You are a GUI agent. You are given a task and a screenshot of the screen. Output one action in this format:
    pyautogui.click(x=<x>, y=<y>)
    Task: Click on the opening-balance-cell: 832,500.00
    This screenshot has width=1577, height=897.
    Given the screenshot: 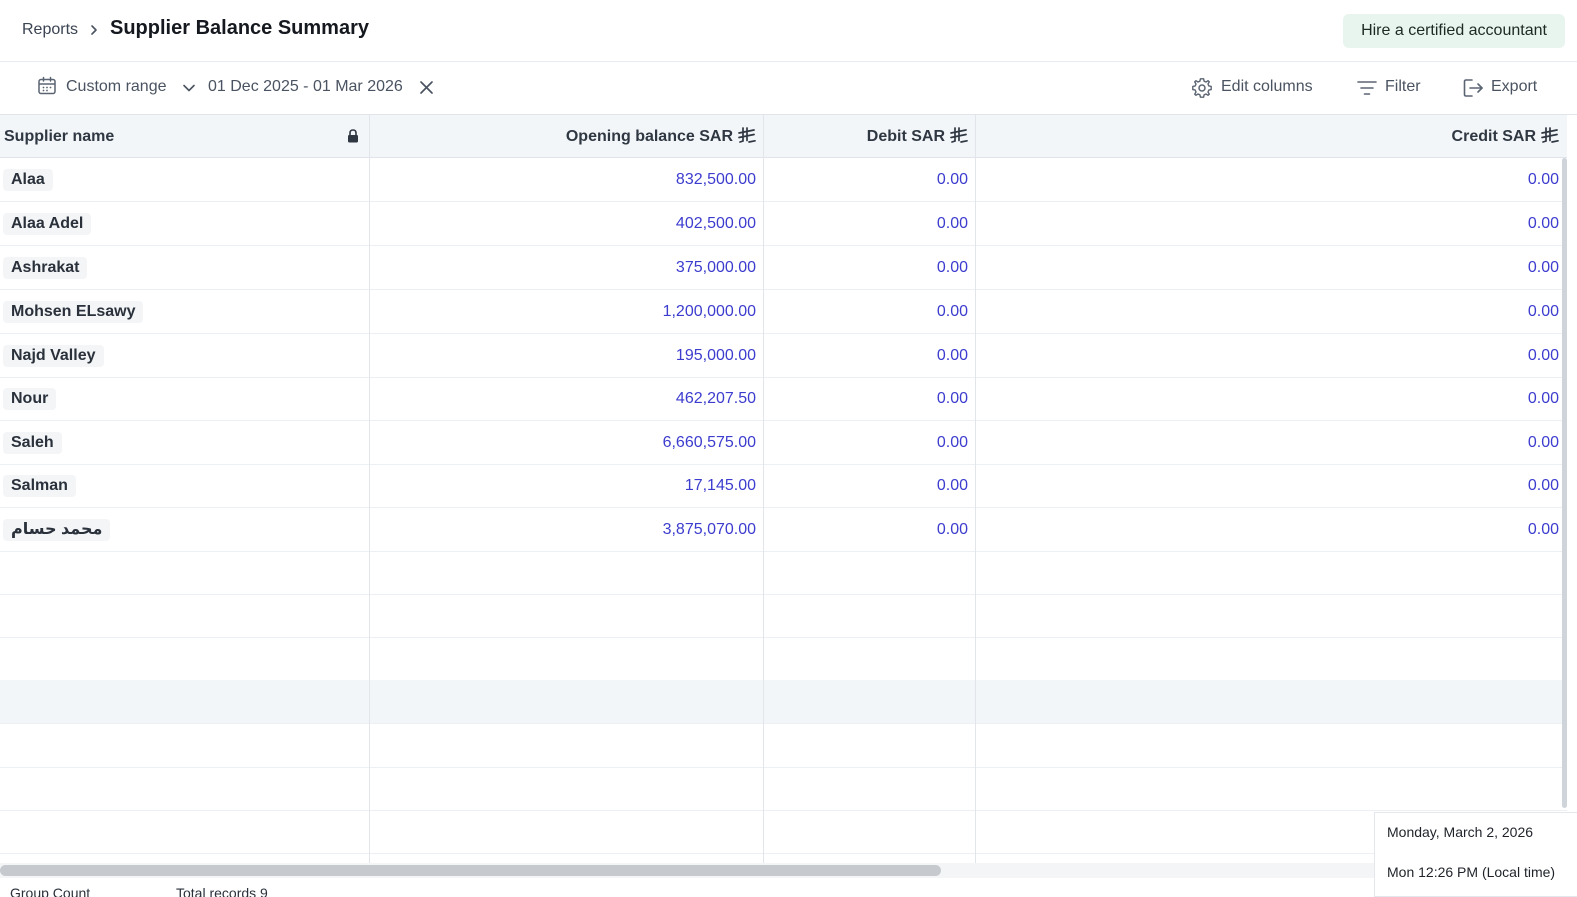 What is the action you would take?
    pyautogui.click(x=567, y=180)
    